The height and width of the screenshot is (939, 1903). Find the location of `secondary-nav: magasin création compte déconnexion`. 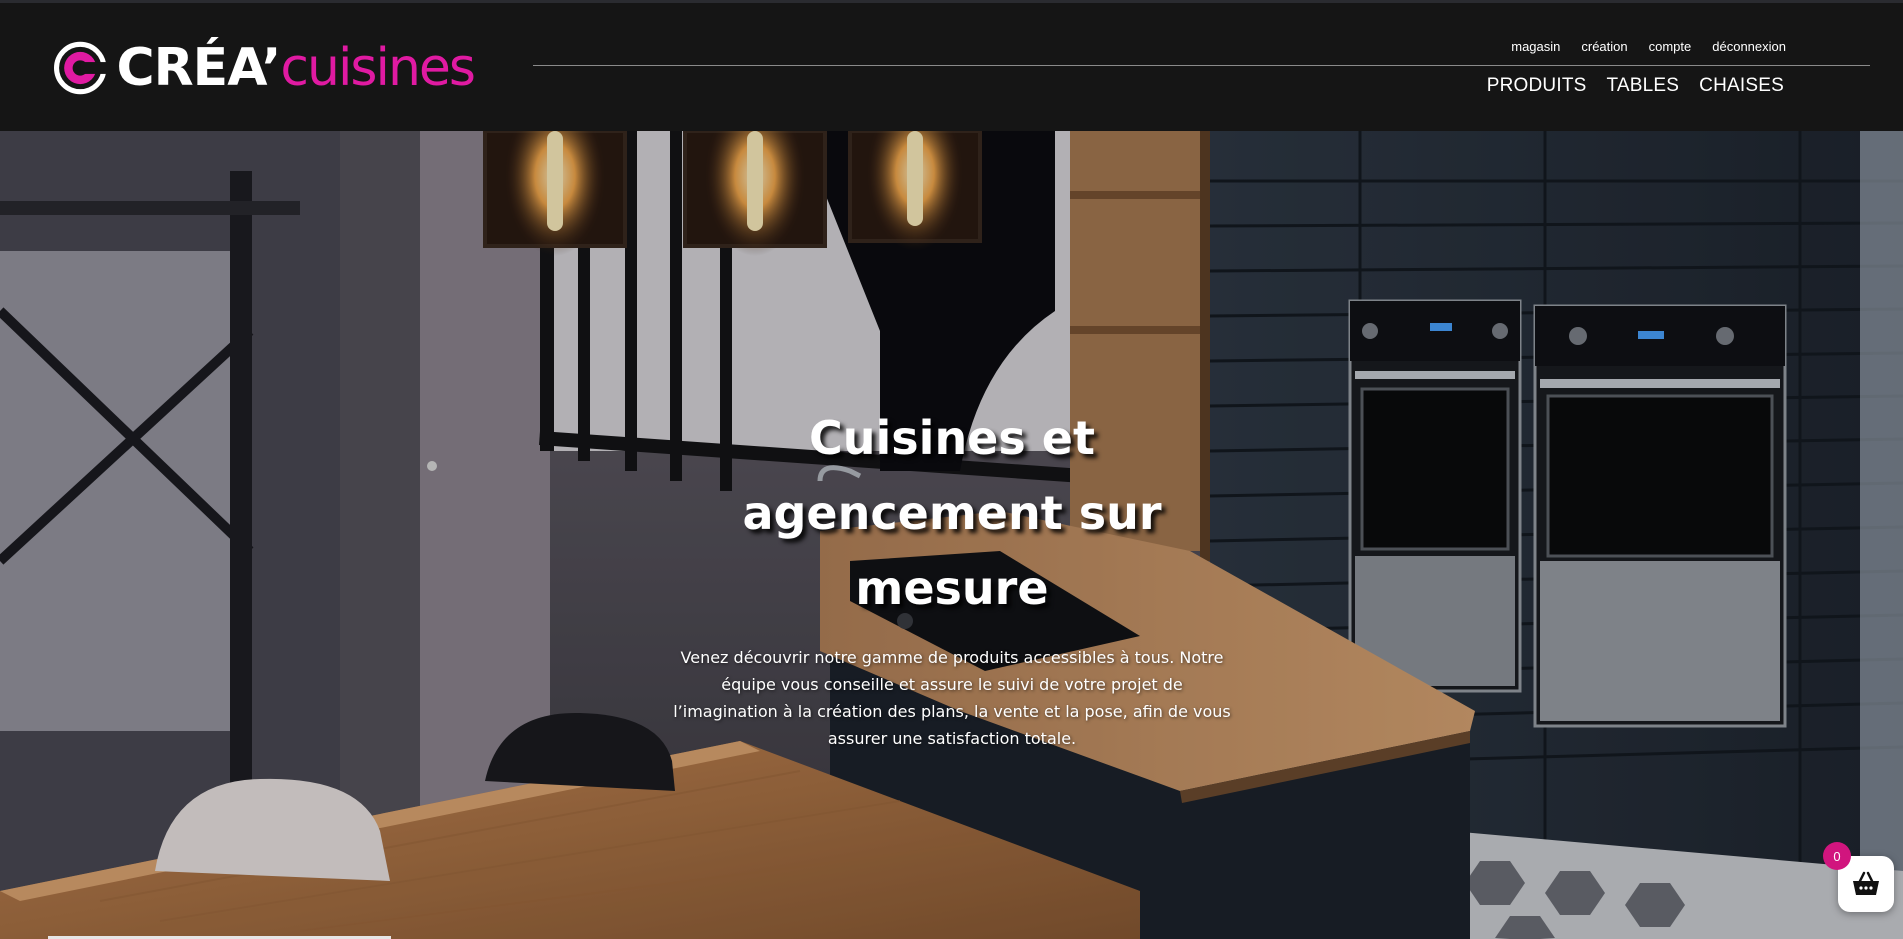

secondary-nav: magasin création compte déconnexion is located at coordinates (1648, 46).